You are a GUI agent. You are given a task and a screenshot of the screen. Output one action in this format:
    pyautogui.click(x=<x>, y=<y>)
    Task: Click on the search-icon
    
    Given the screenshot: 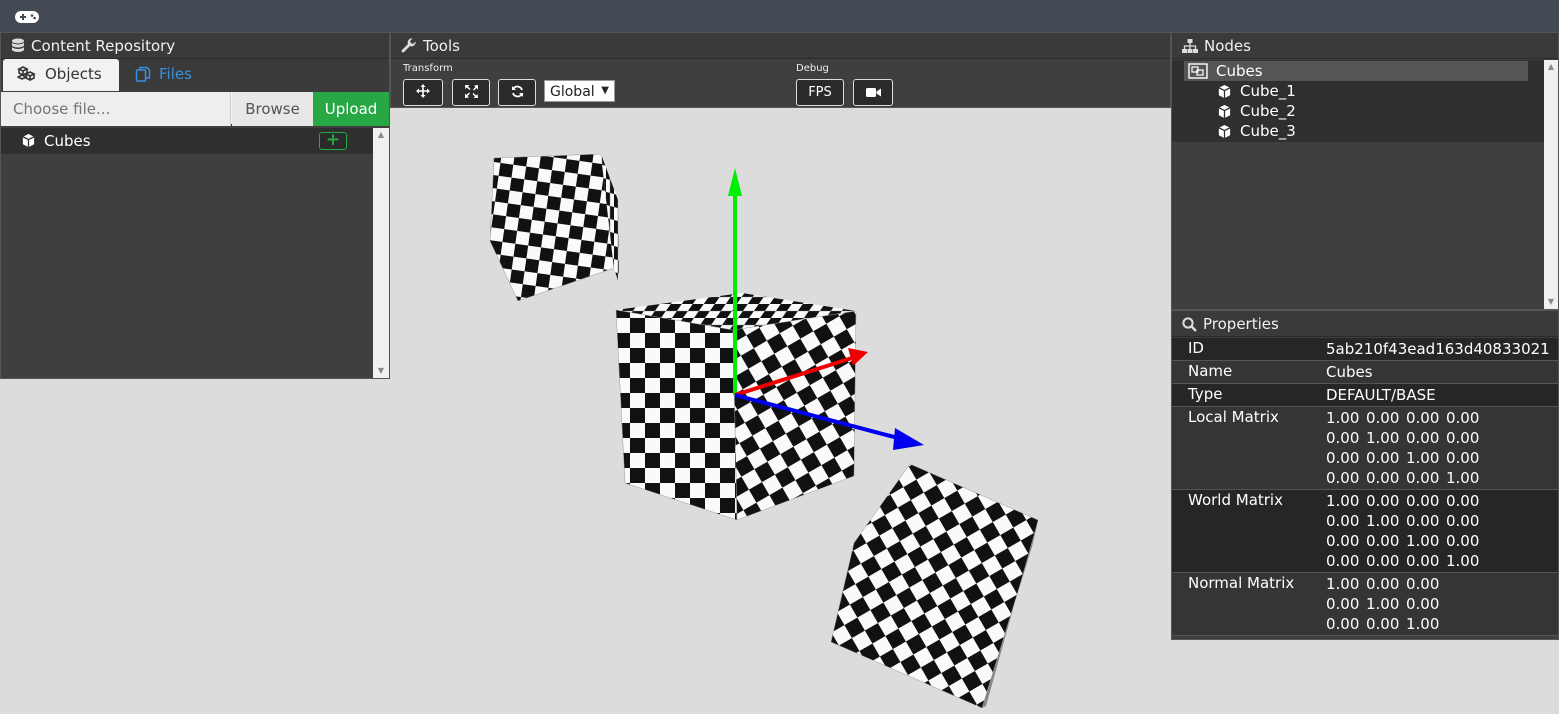 What is the action you would take?
    pyautogui.click(x=1189, y=324)
    